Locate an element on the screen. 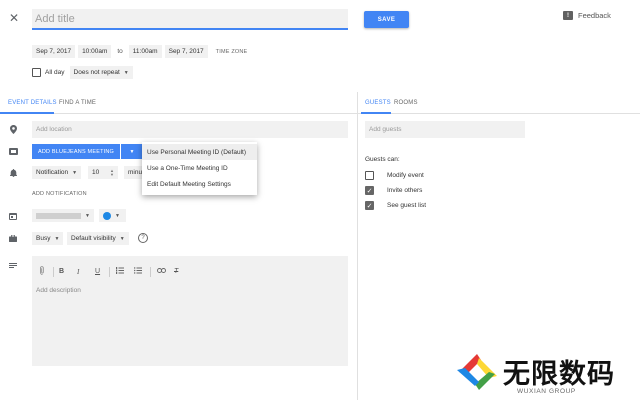 The height and width of the screenshot is (400, 640). bluejeans-dropdown-button: ▼ is located at coordinates (132, 151).